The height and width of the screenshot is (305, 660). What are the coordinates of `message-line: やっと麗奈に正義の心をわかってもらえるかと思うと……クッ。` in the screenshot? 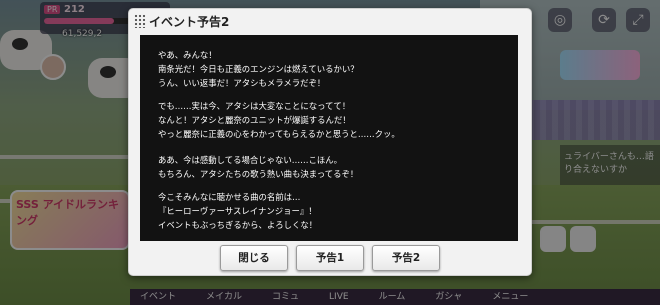 It's located at (279, 134).